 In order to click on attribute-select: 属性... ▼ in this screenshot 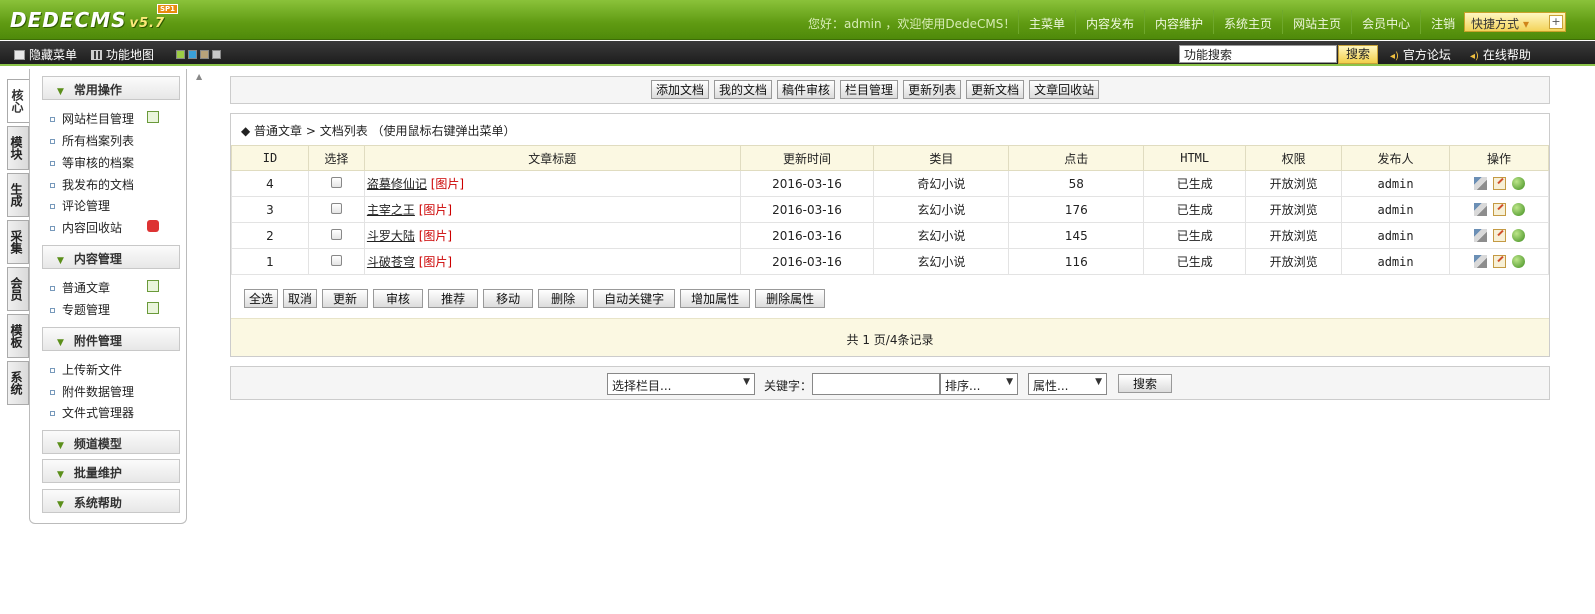, I will do `click(1067, 384)`.